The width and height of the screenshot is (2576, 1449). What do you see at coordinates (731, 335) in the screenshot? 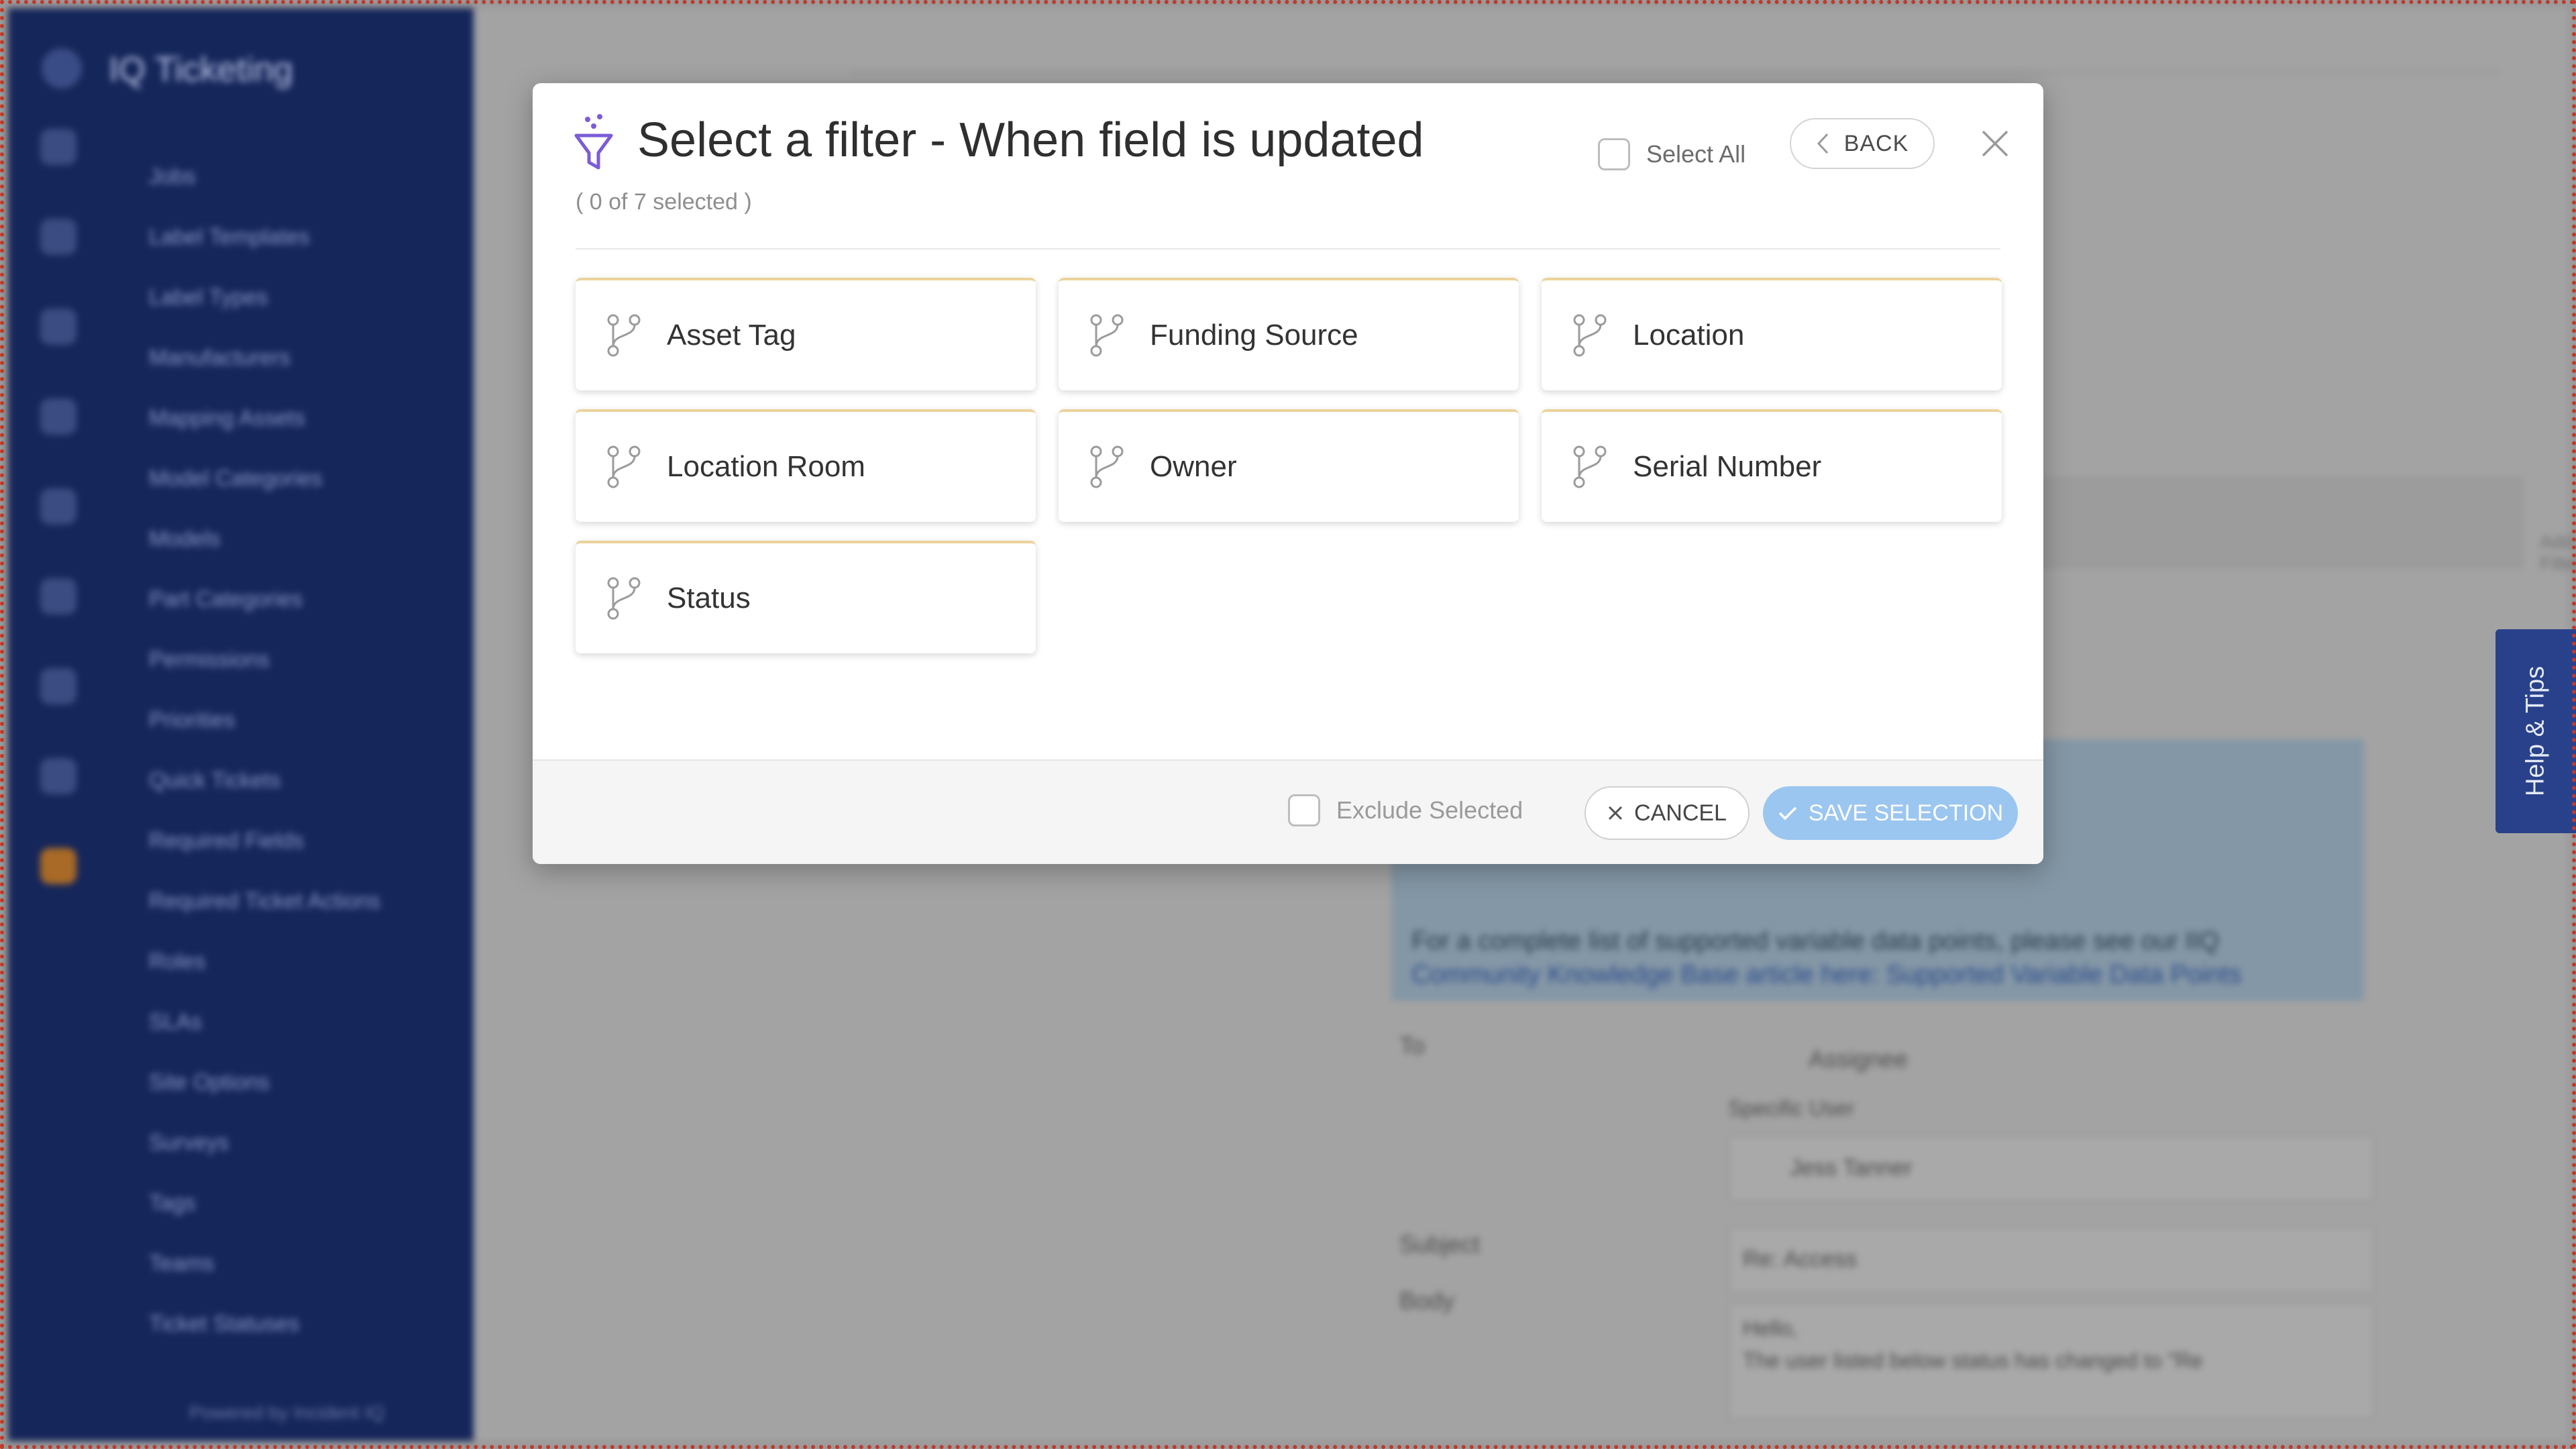
I see `filter-option-label: Asset Tag` at bounding box center [731, 335].